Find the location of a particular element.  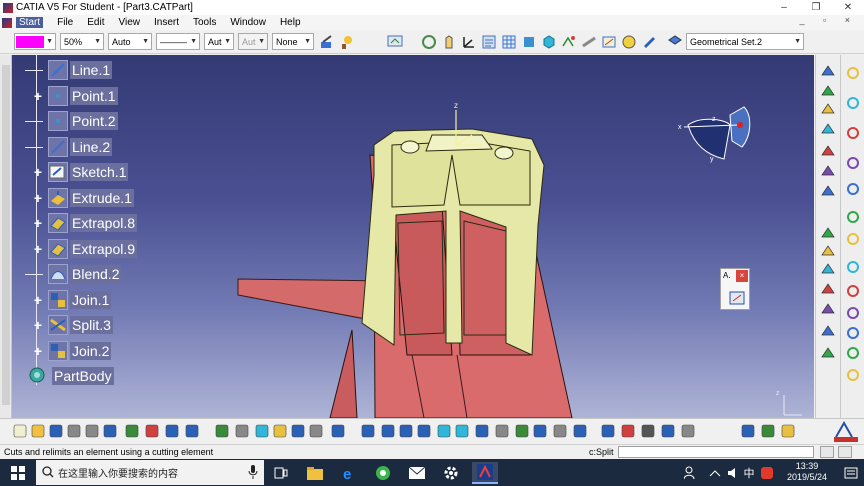

menu-start: Start is located at coordinates (30, 22).